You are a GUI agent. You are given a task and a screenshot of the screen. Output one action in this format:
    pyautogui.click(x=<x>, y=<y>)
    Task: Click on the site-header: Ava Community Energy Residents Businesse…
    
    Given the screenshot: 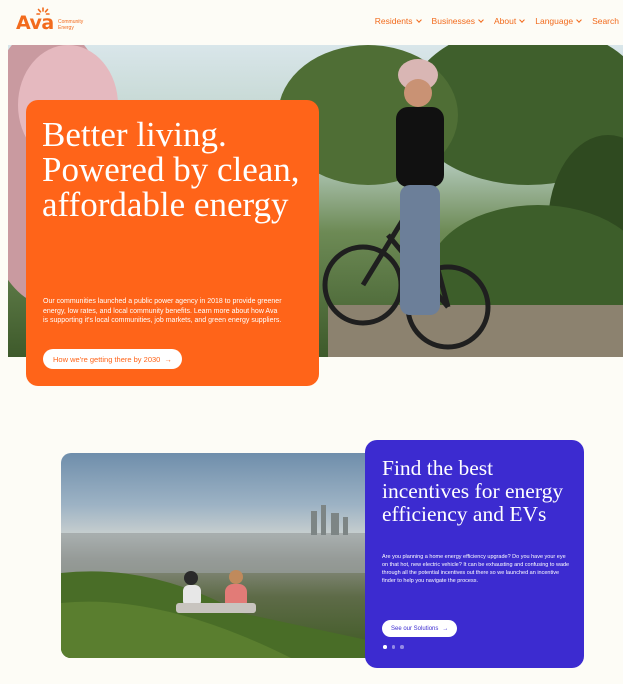 What is the action you would take?
    pyautogui.click(x=311, y=22)
    